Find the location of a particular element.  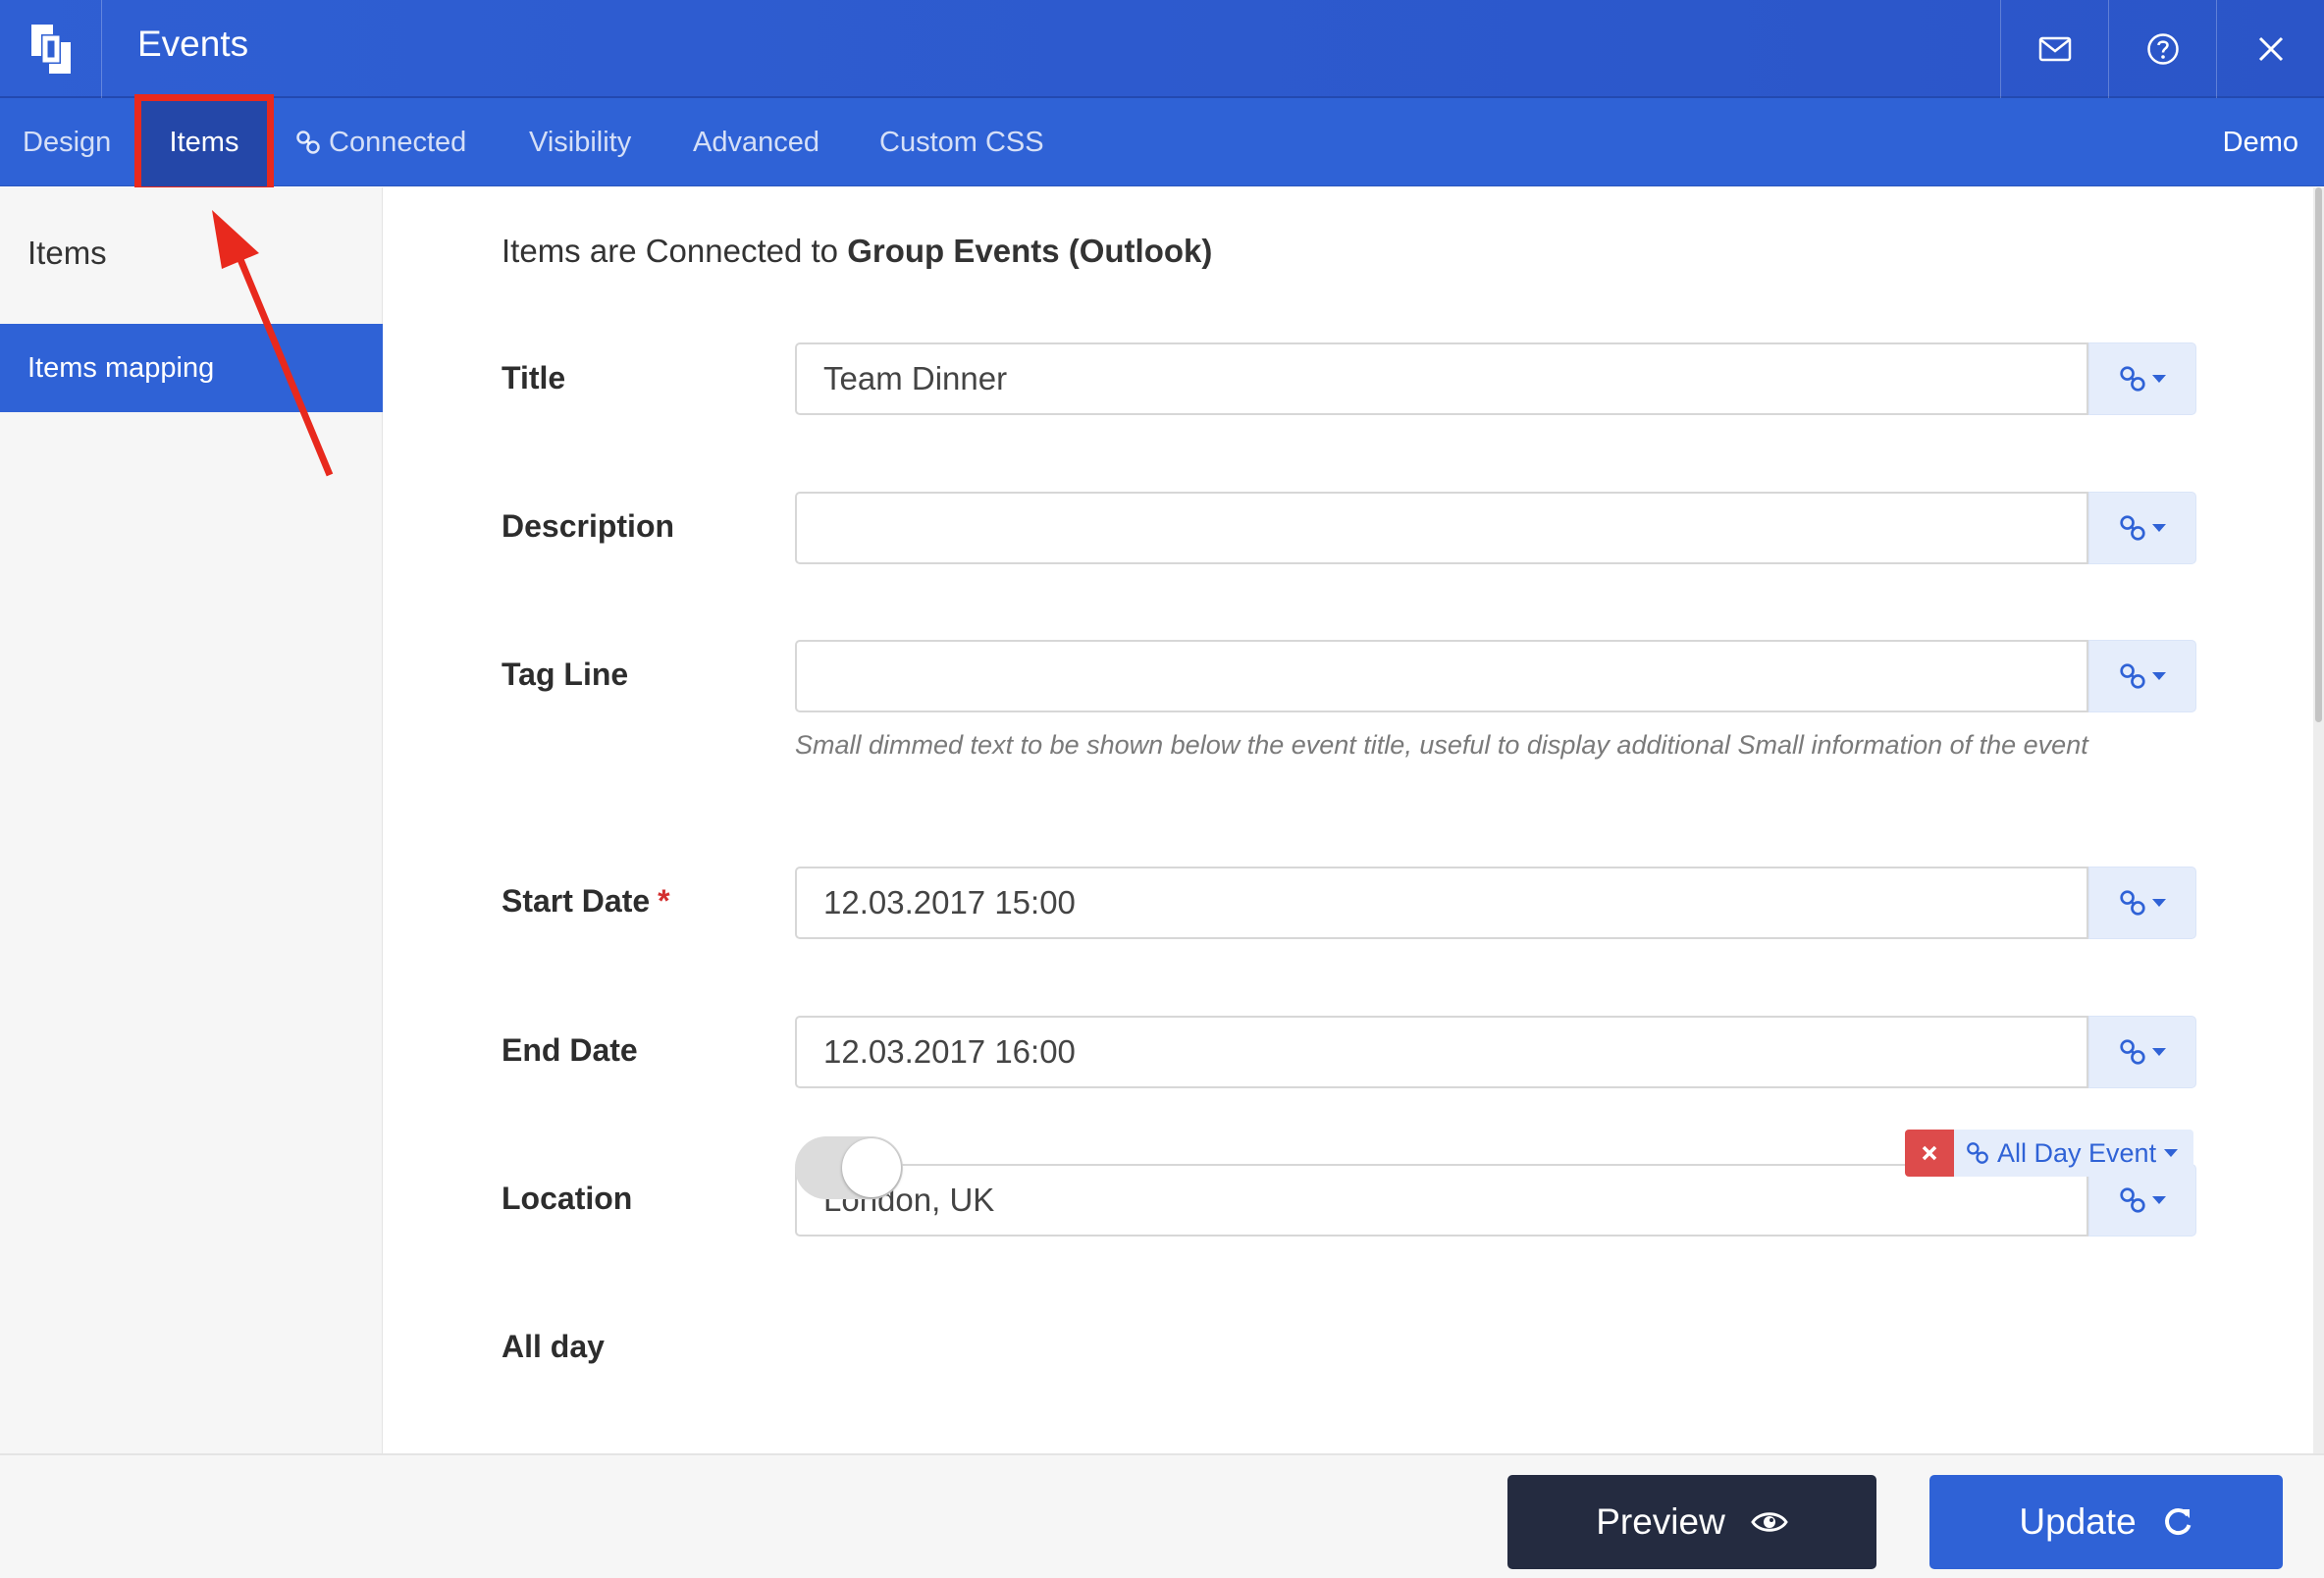

field-label-description: Description is located at coordinates (589, 526).